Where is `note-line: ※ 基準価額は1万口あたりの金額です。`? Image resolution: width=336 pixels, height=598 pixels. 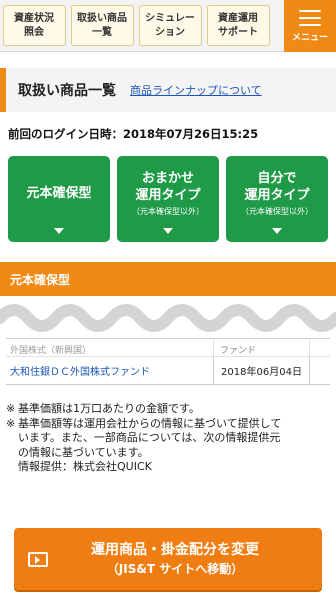 note-line: ※ 基準価額は1万口あたりの金額です。 is located at coordinates (169, 409).